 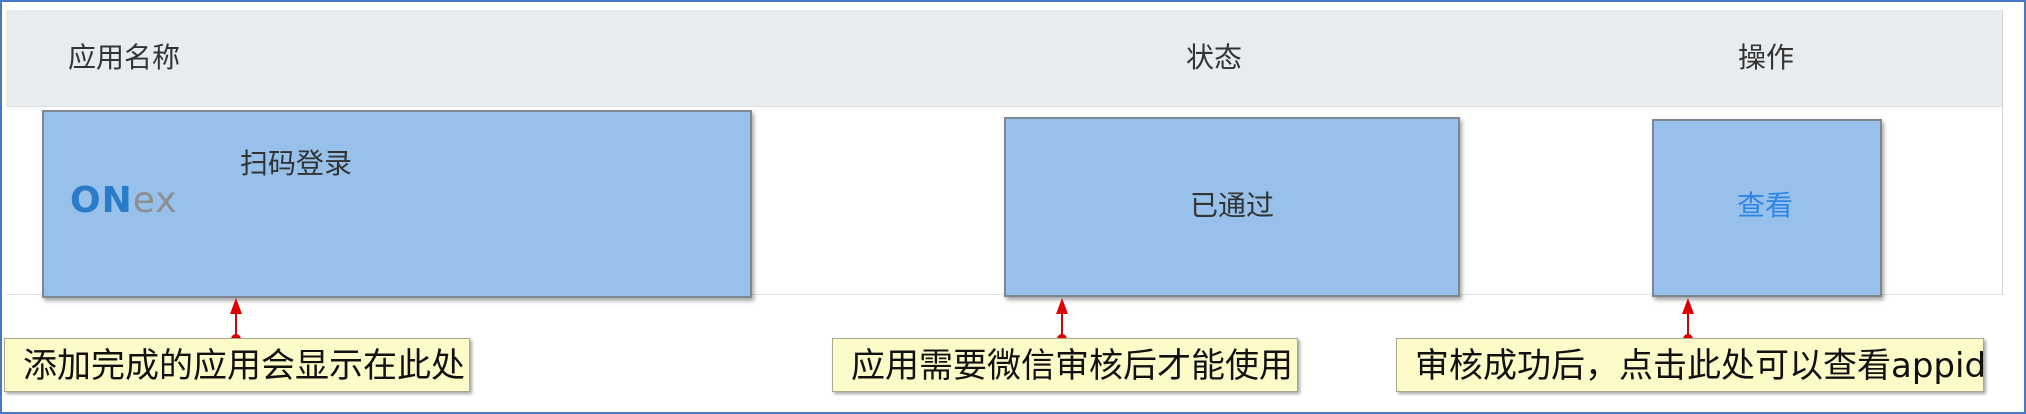 I want to click on column-header-status: 状态, so click(x=1214, y=57).